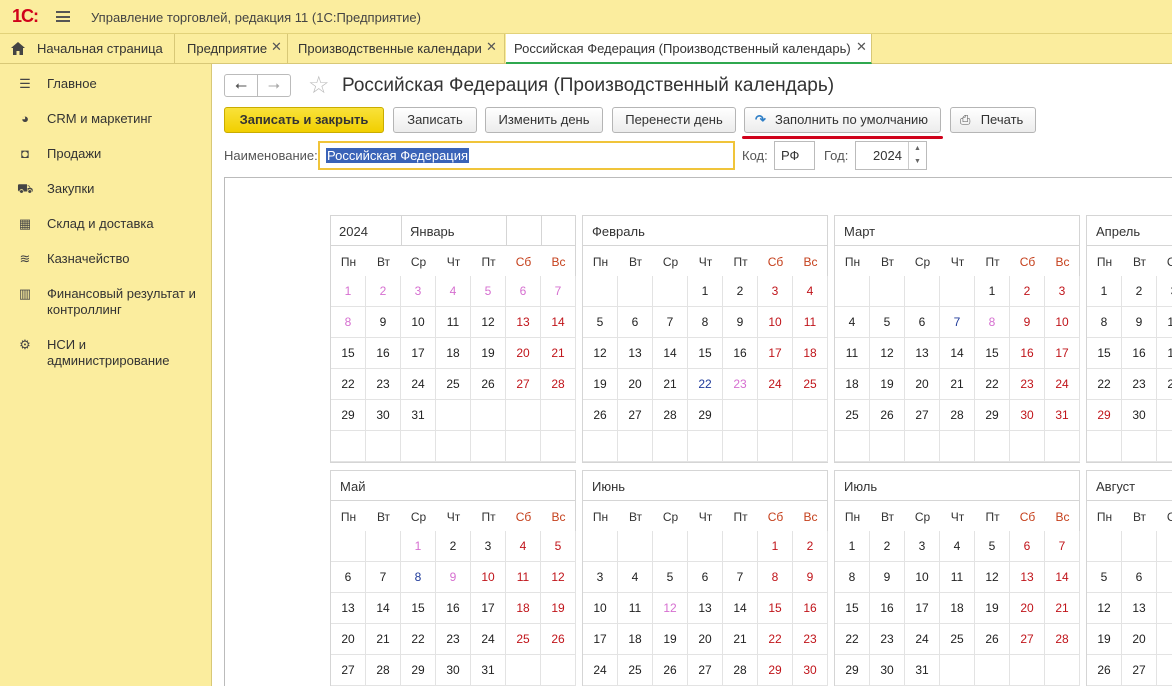 The height and width of the screenshot is (686, 1172). Describe the element at coordinates (852, 322) in the screenshot. I see `calendar-day: 4` at that location.